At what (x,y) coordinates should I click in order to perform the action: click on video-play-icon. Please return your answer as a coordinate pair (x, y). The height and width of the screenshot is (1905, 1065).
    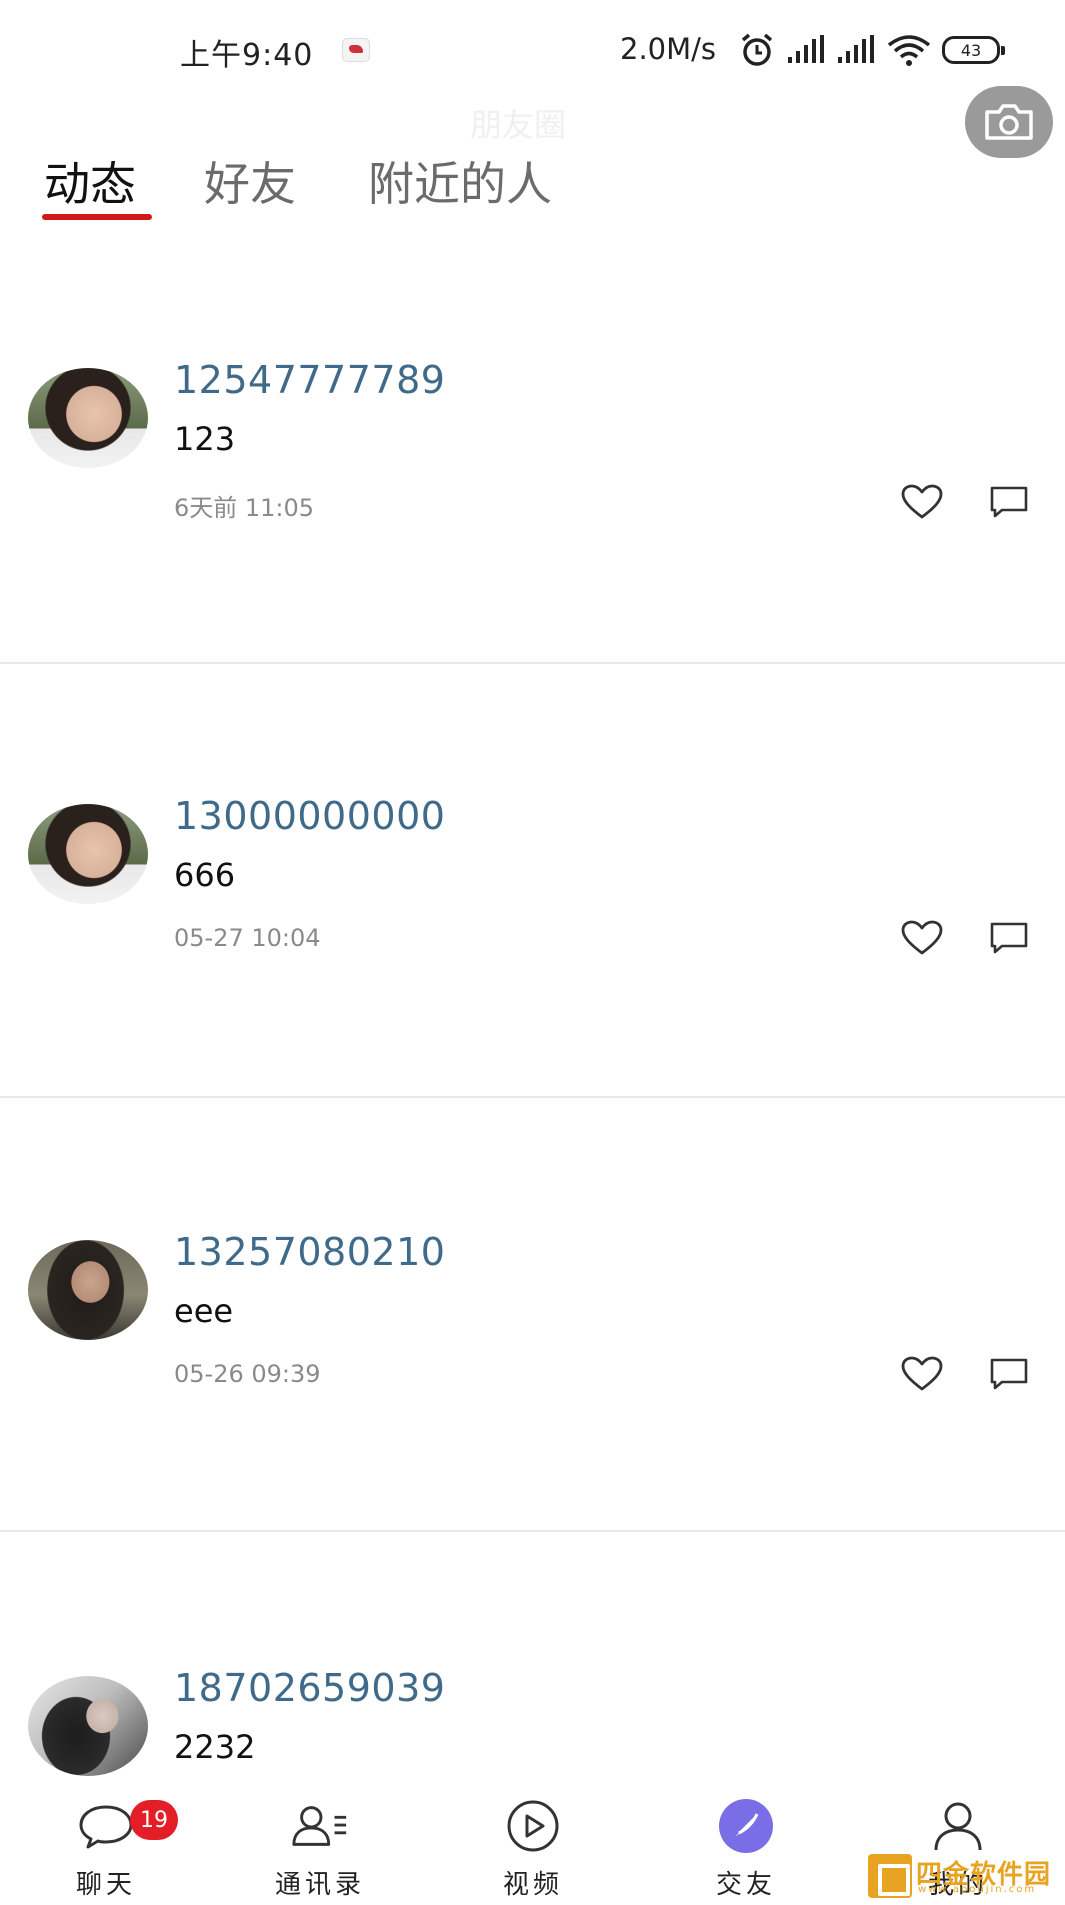
    Looking at the image, I should click on (533, 1826).